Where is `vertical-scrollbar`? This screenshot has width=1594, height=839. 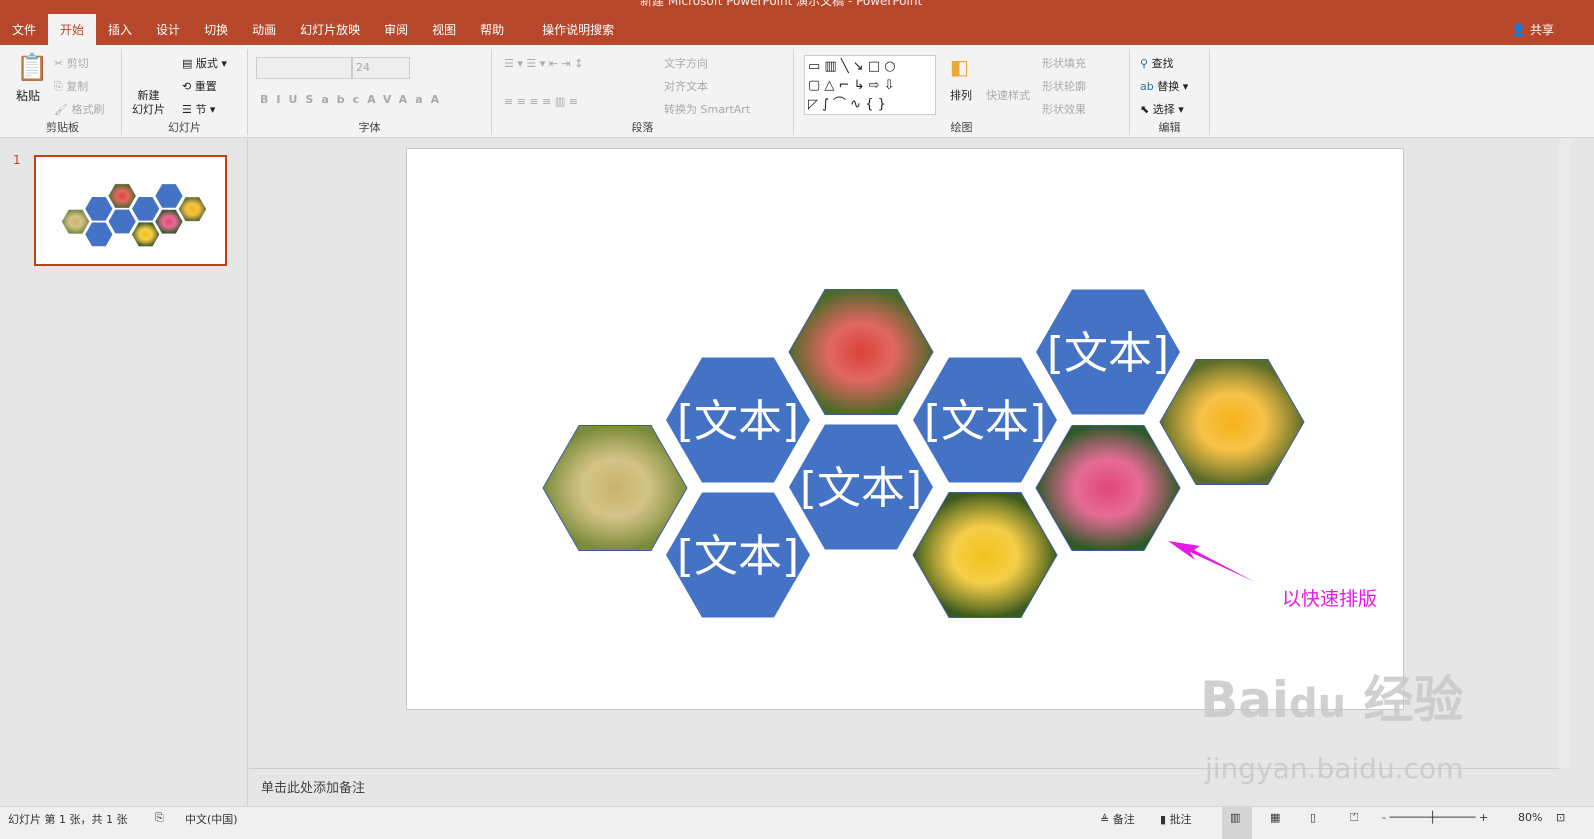 vertical-scrollbar is located at coordinates (1565, 453).